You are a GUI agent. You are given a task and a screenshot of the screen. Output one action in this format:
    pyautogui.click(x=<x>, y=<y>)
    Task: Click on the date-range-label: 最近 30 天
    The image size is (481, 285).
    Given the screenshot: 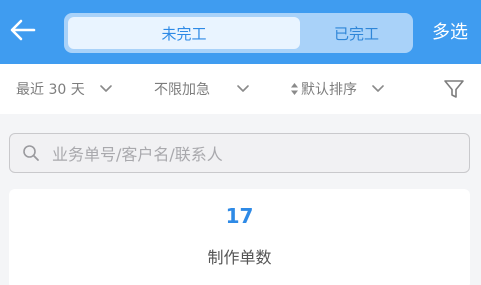 What is the action you would take?
    pyautogui.click(x=50, y=90)
    